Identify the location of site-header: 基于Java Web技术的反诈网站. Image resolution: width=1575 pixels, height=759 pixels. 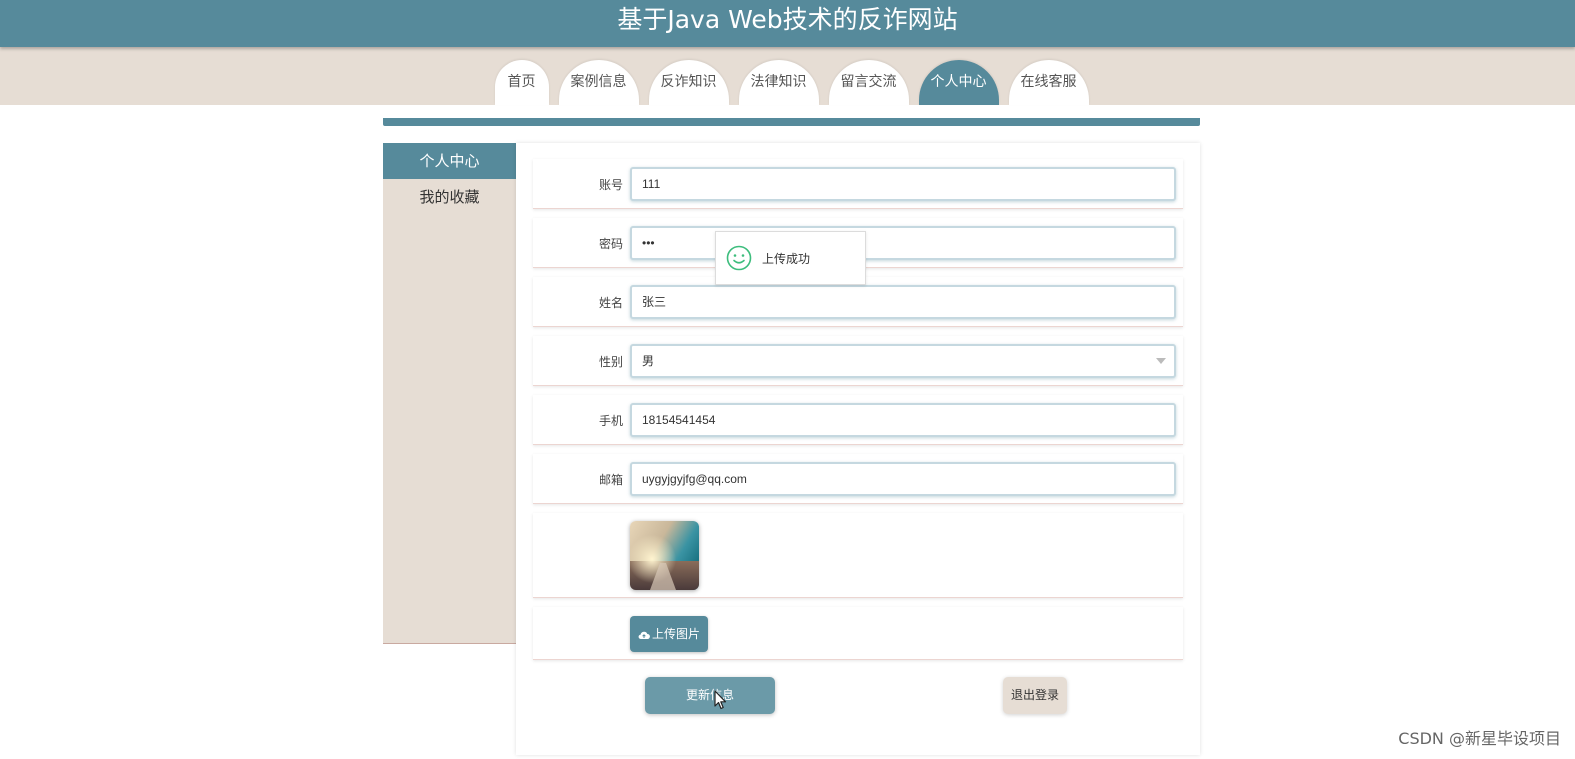
(787, 23).